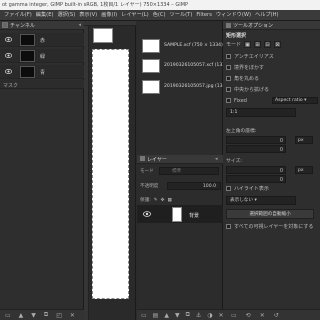 This screenshot has width=320, height=320. I want to click on expand-checkbox, so click(228, 89).